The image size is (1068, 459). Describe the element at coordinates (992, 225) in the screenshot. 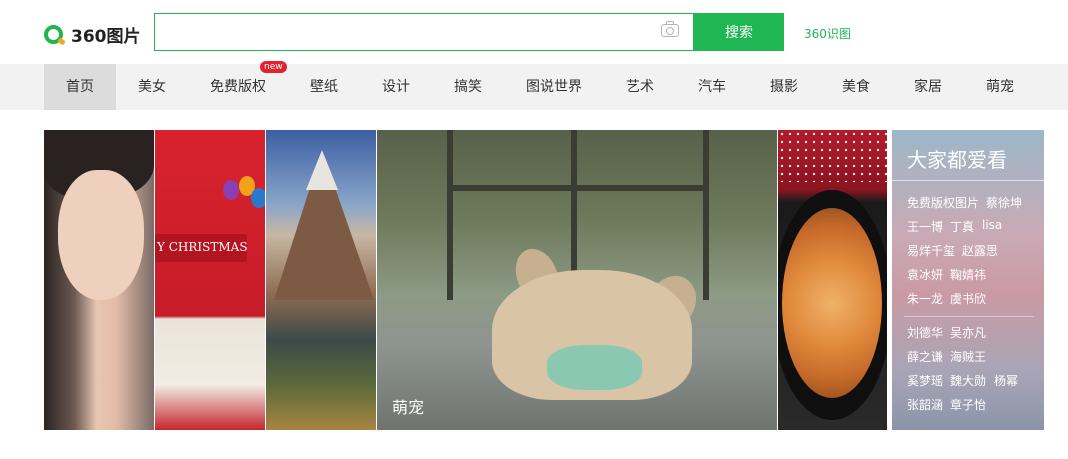

I see `tag-link: lisa` at that location.